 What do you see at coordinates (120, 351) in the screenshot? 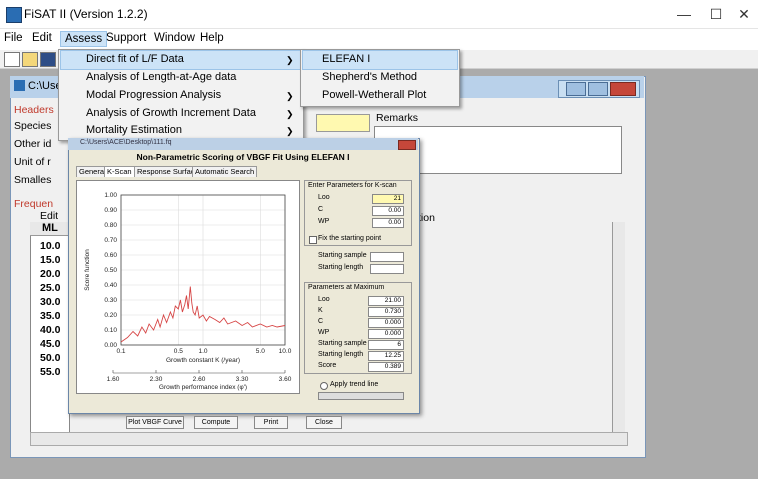
I see `x-tick-label: 0.1` at bounding box center [120, 351].